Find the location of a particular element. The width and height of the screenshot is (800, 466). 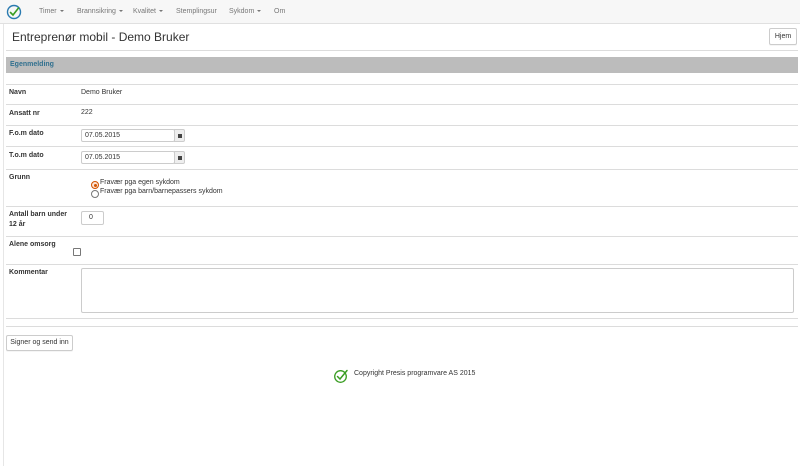

sole-care-label: Alene omsorg is located at coordinates (32, 244).